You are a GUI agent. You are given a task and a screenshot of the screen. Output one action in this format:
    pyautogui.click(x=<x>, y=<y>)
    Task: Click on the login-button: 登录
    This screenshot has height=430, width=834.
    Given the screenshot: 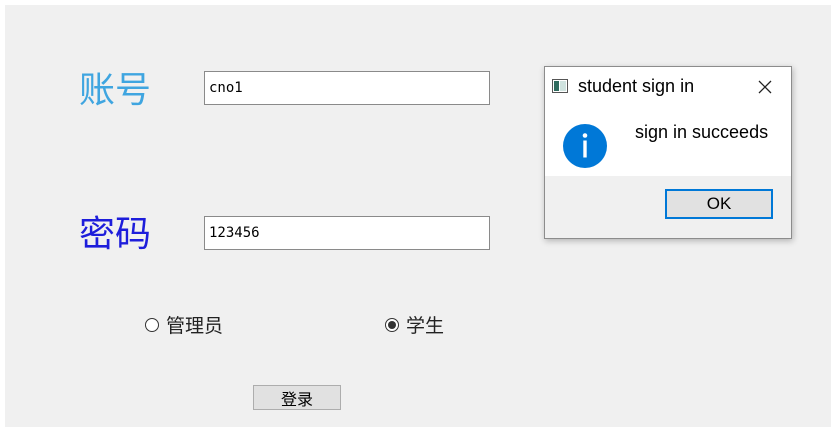 What is the action you would take?
    pyautogui.click(x=297, y=397)
    